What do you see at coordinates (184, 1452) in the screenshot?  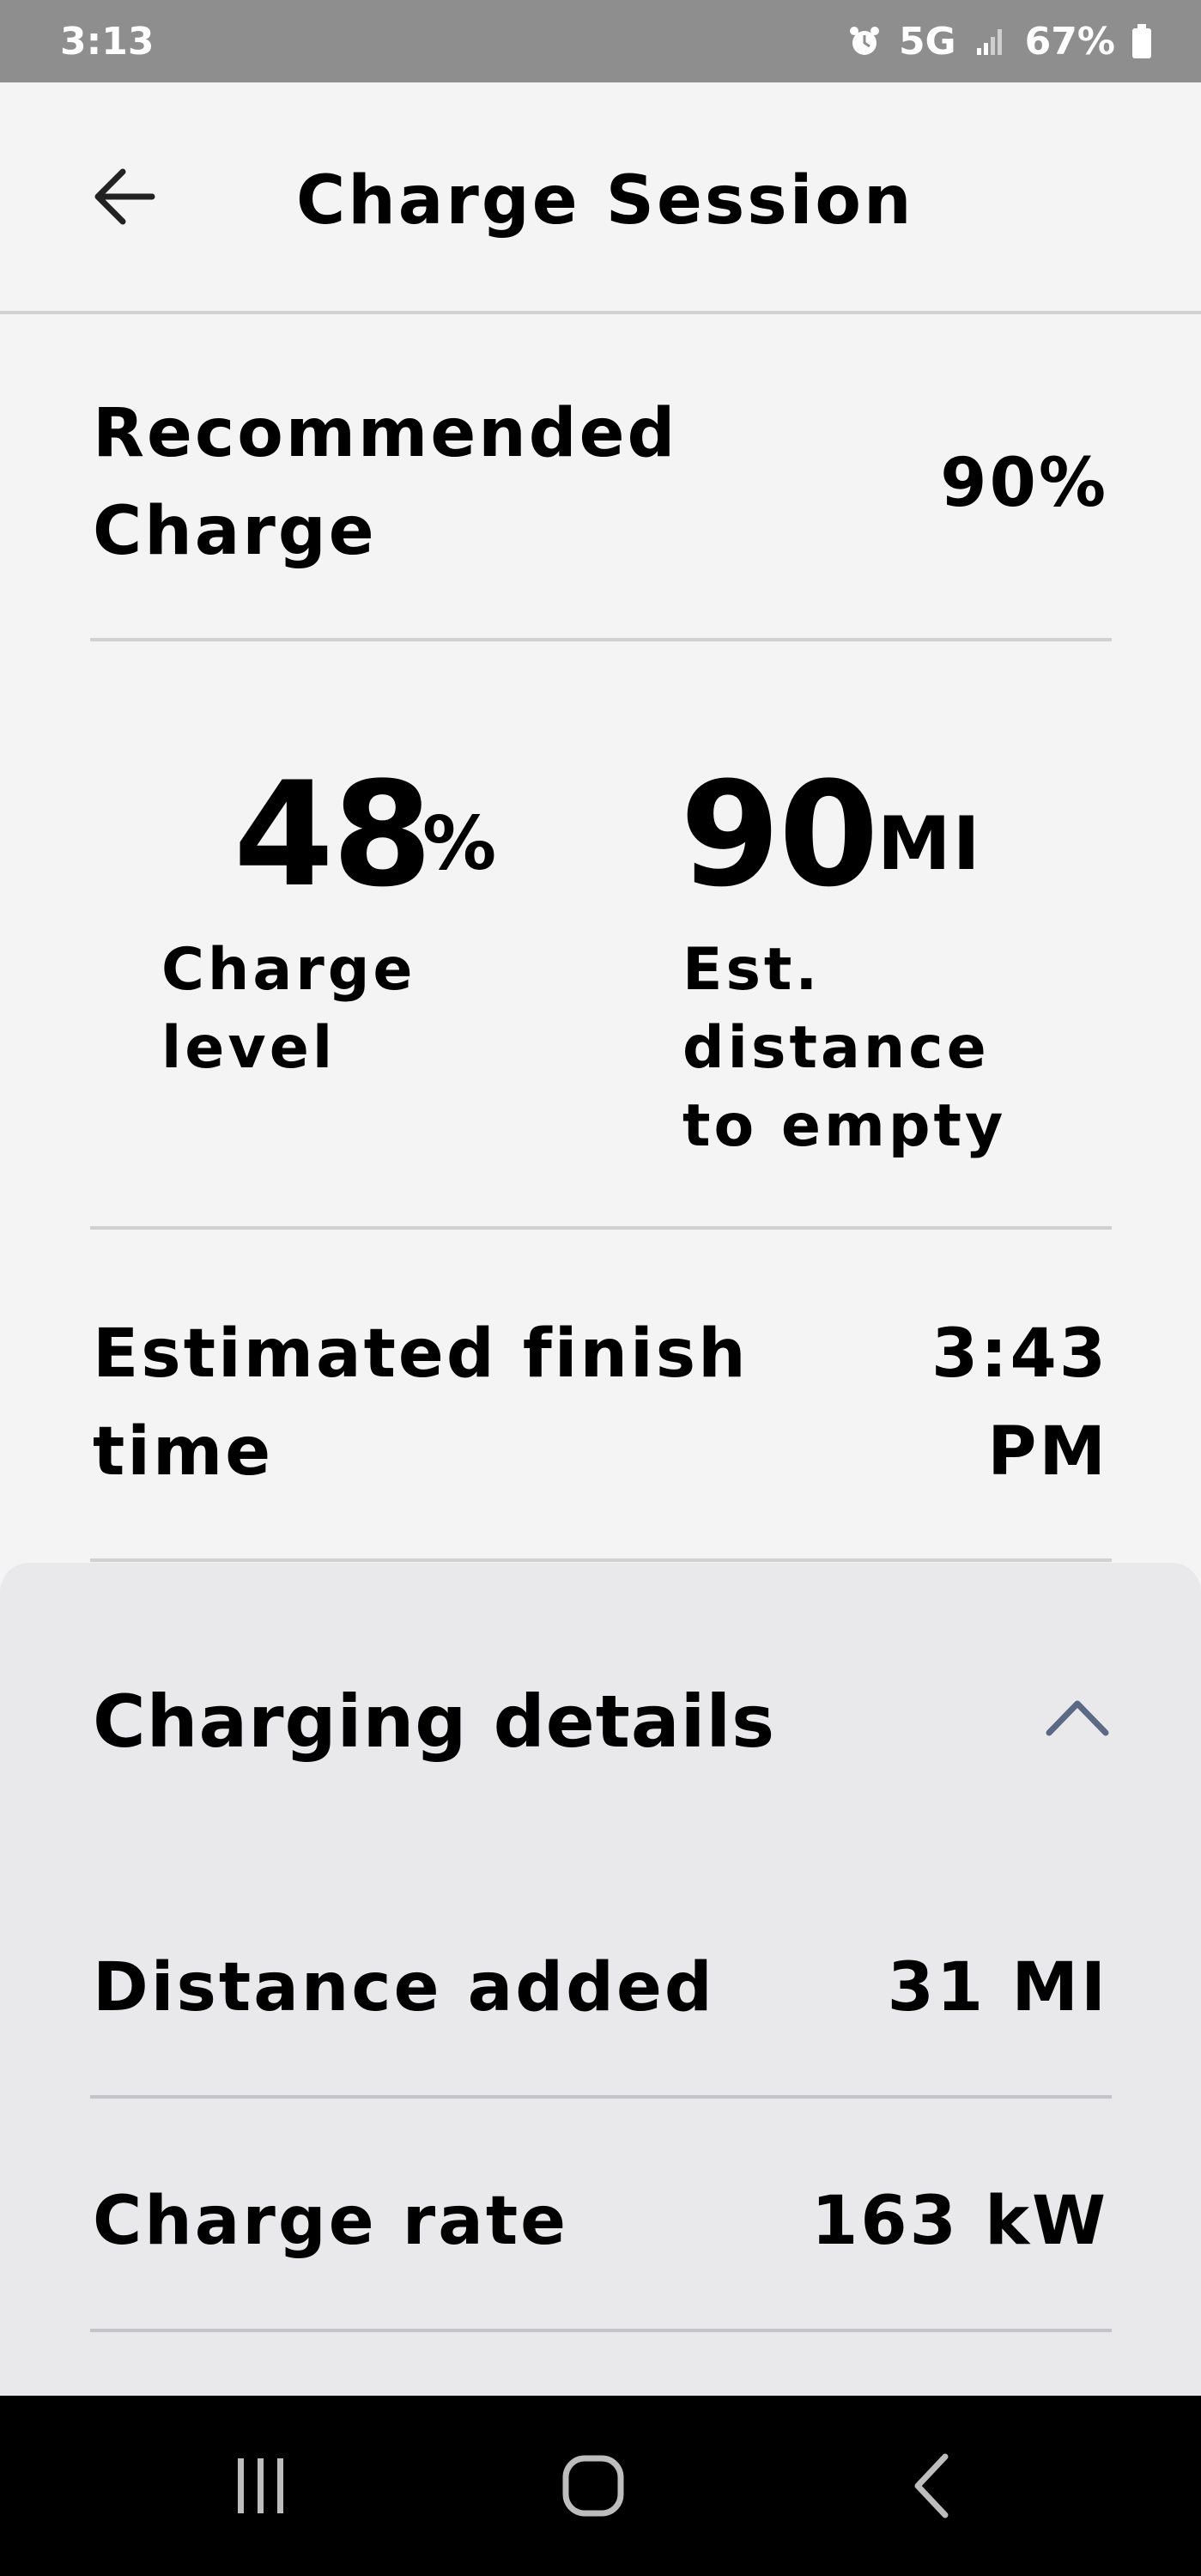 I see `finish-time-label-line2: time` at bounding box center [184, 1452].